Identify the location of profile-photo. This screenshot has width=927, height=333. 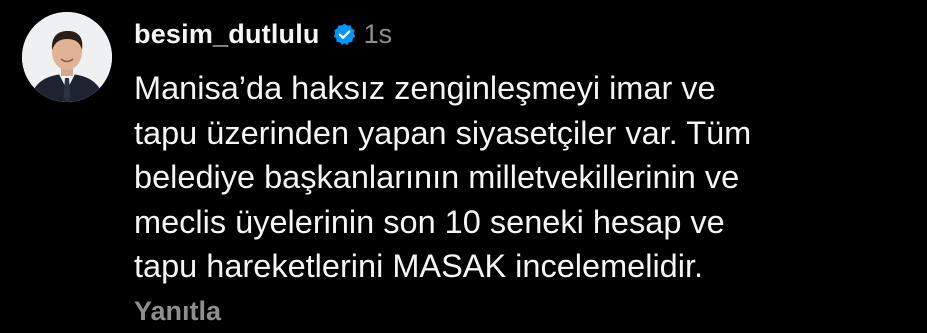
(67, 57).